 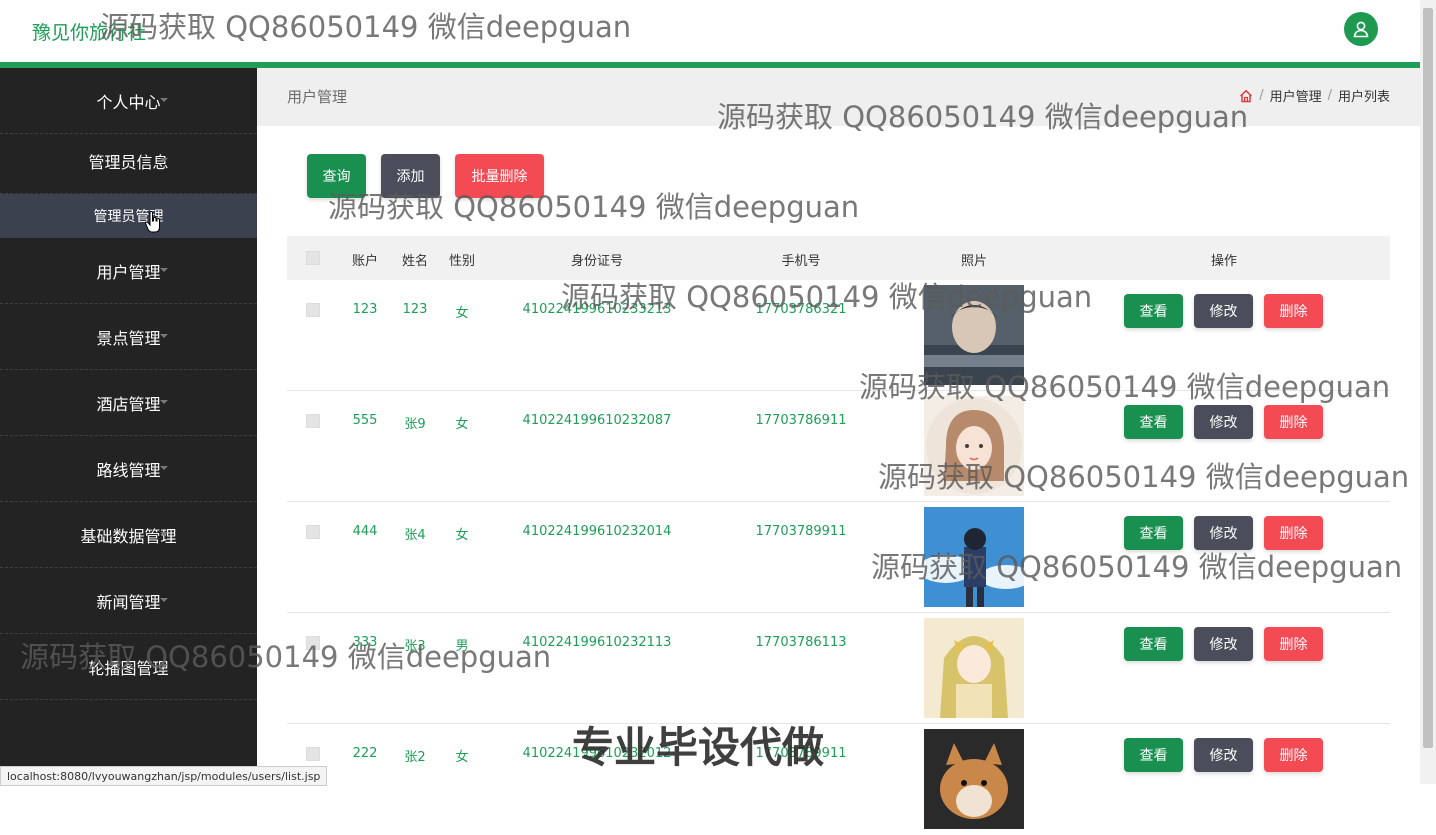 What do you see at coordinates (365, 420) in the screenshot?
I see `cell-account: 555` at bounding box center [365, 420].